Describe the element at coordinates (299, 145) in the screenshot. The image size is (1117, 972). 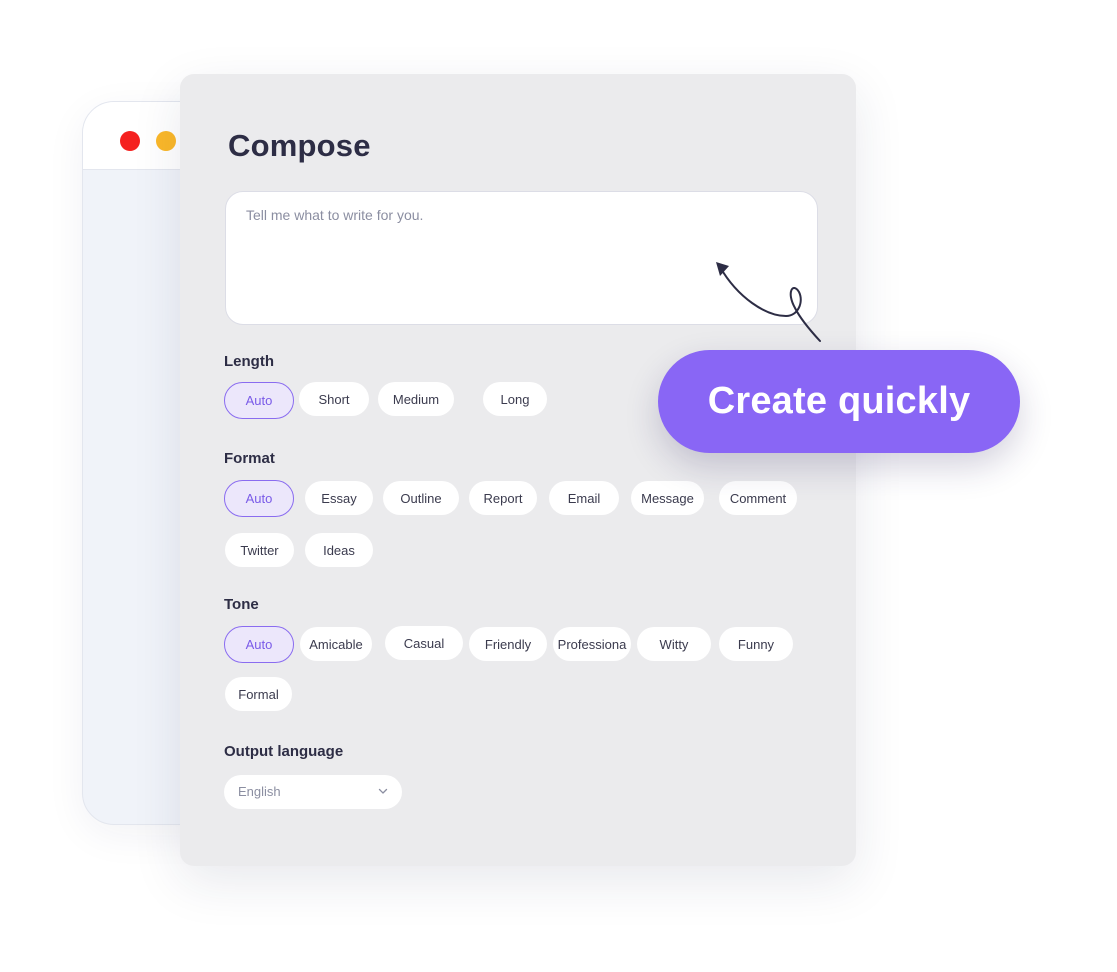
I see `page-title: Compose` at that location.